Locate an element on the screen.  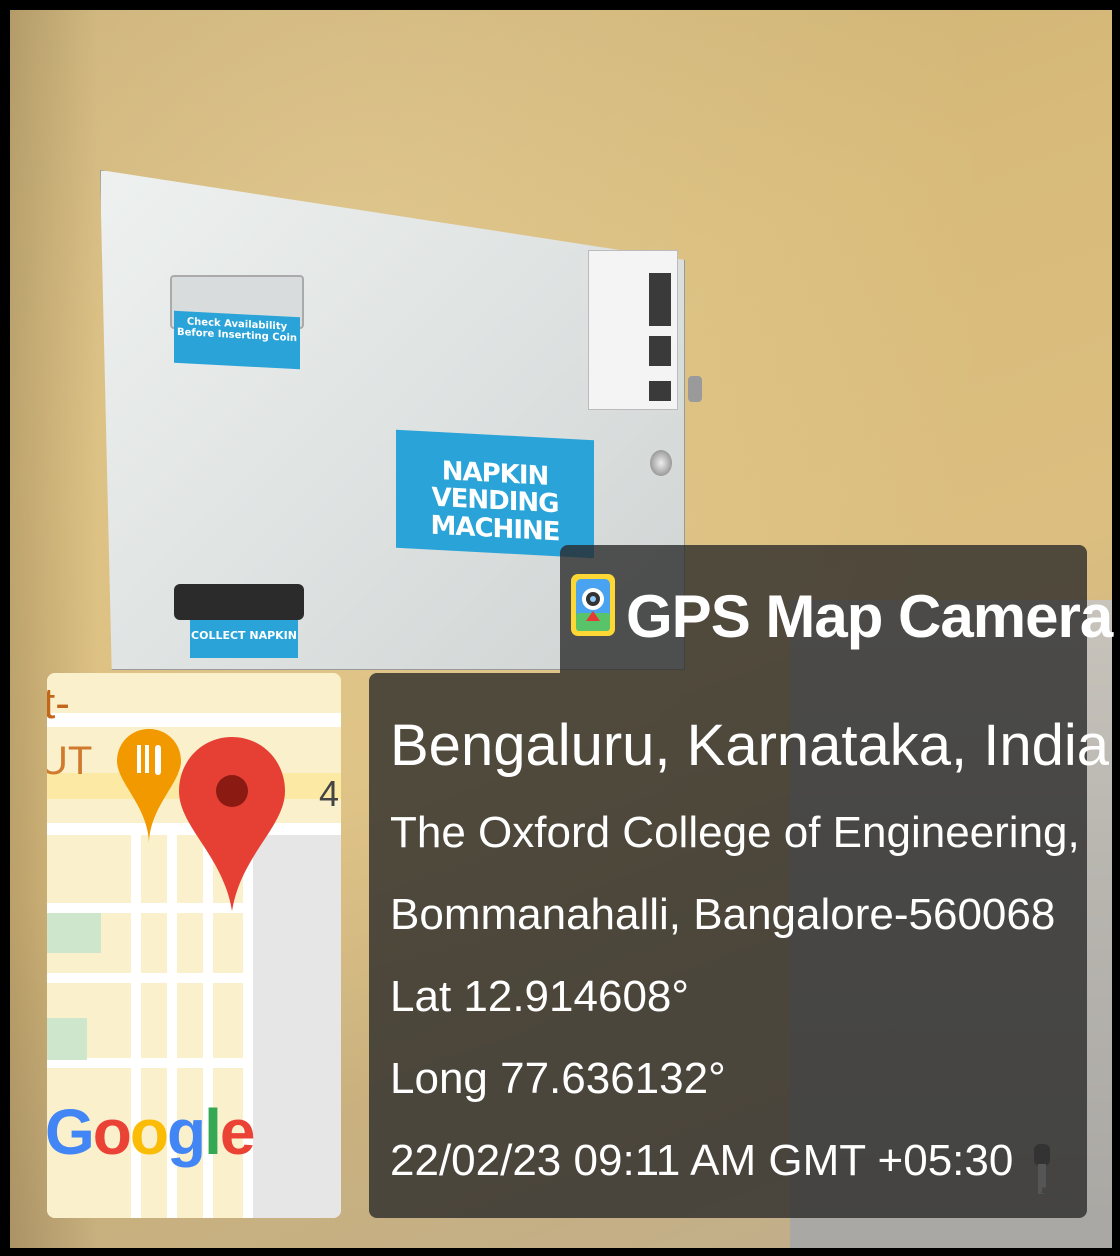
address-line-2: Bommanahalli, Bangalore-560068 is located at coordinates (723, 914).